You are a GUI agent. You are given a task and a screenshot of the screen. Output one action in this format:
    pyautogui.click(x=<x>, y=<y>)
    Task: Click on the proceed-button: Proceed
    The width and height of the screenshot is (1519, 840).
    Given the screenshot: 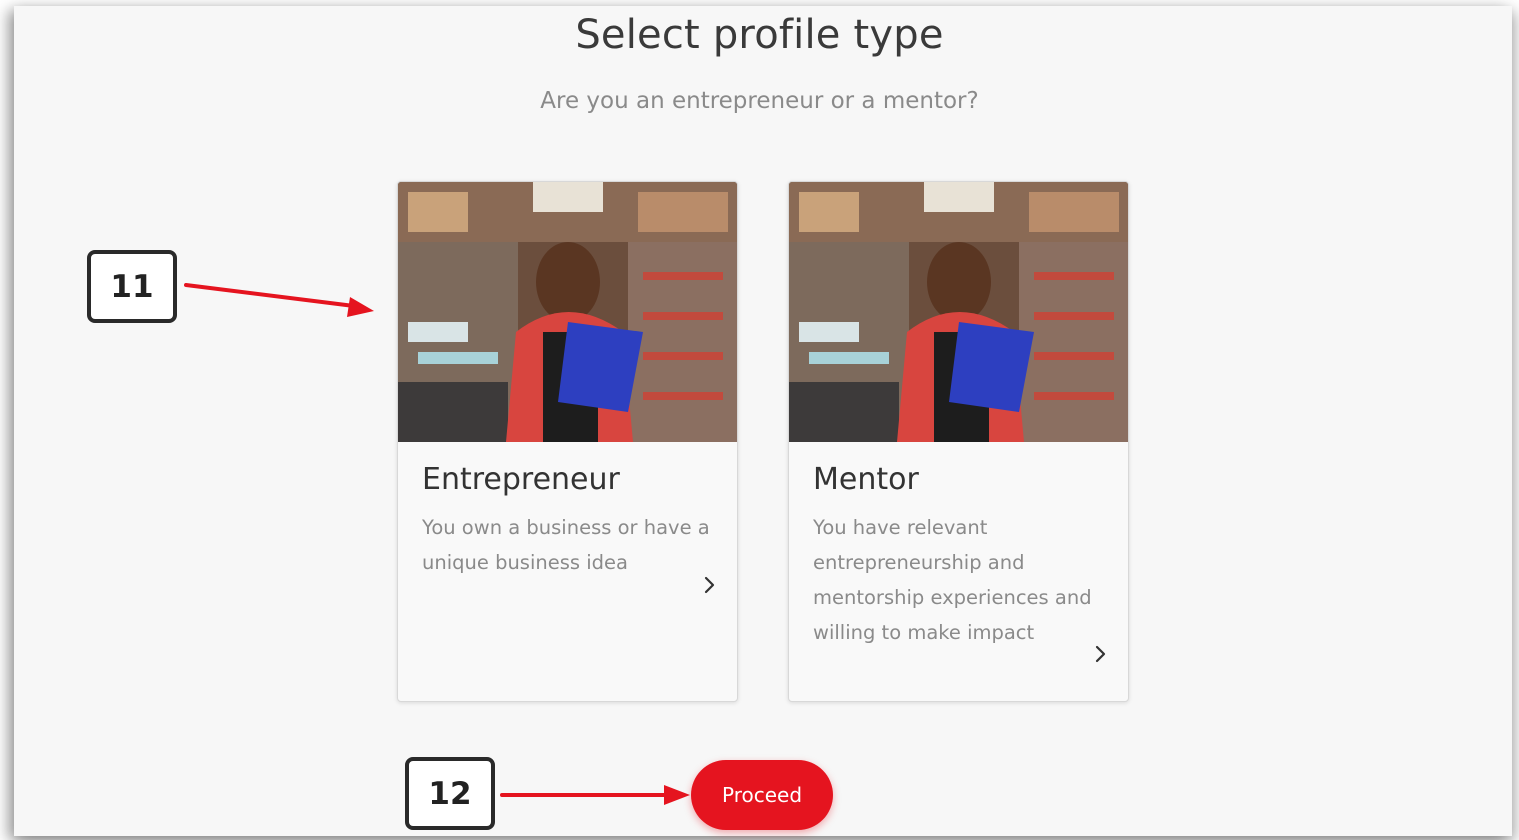 What is the action you would take?
    pyautogui.click(x=762, y=795)
    